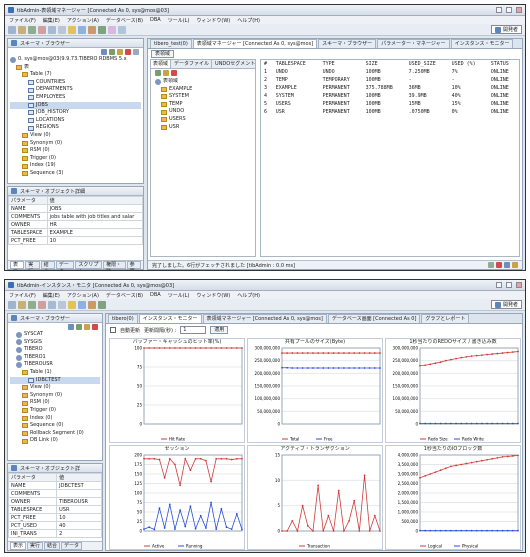  Describe the element at coordinates (390, 112) in the screenshot. I see `table-row: 6 USR PERMANENT 100MB .0750MB 0% ONLINE` at that location.